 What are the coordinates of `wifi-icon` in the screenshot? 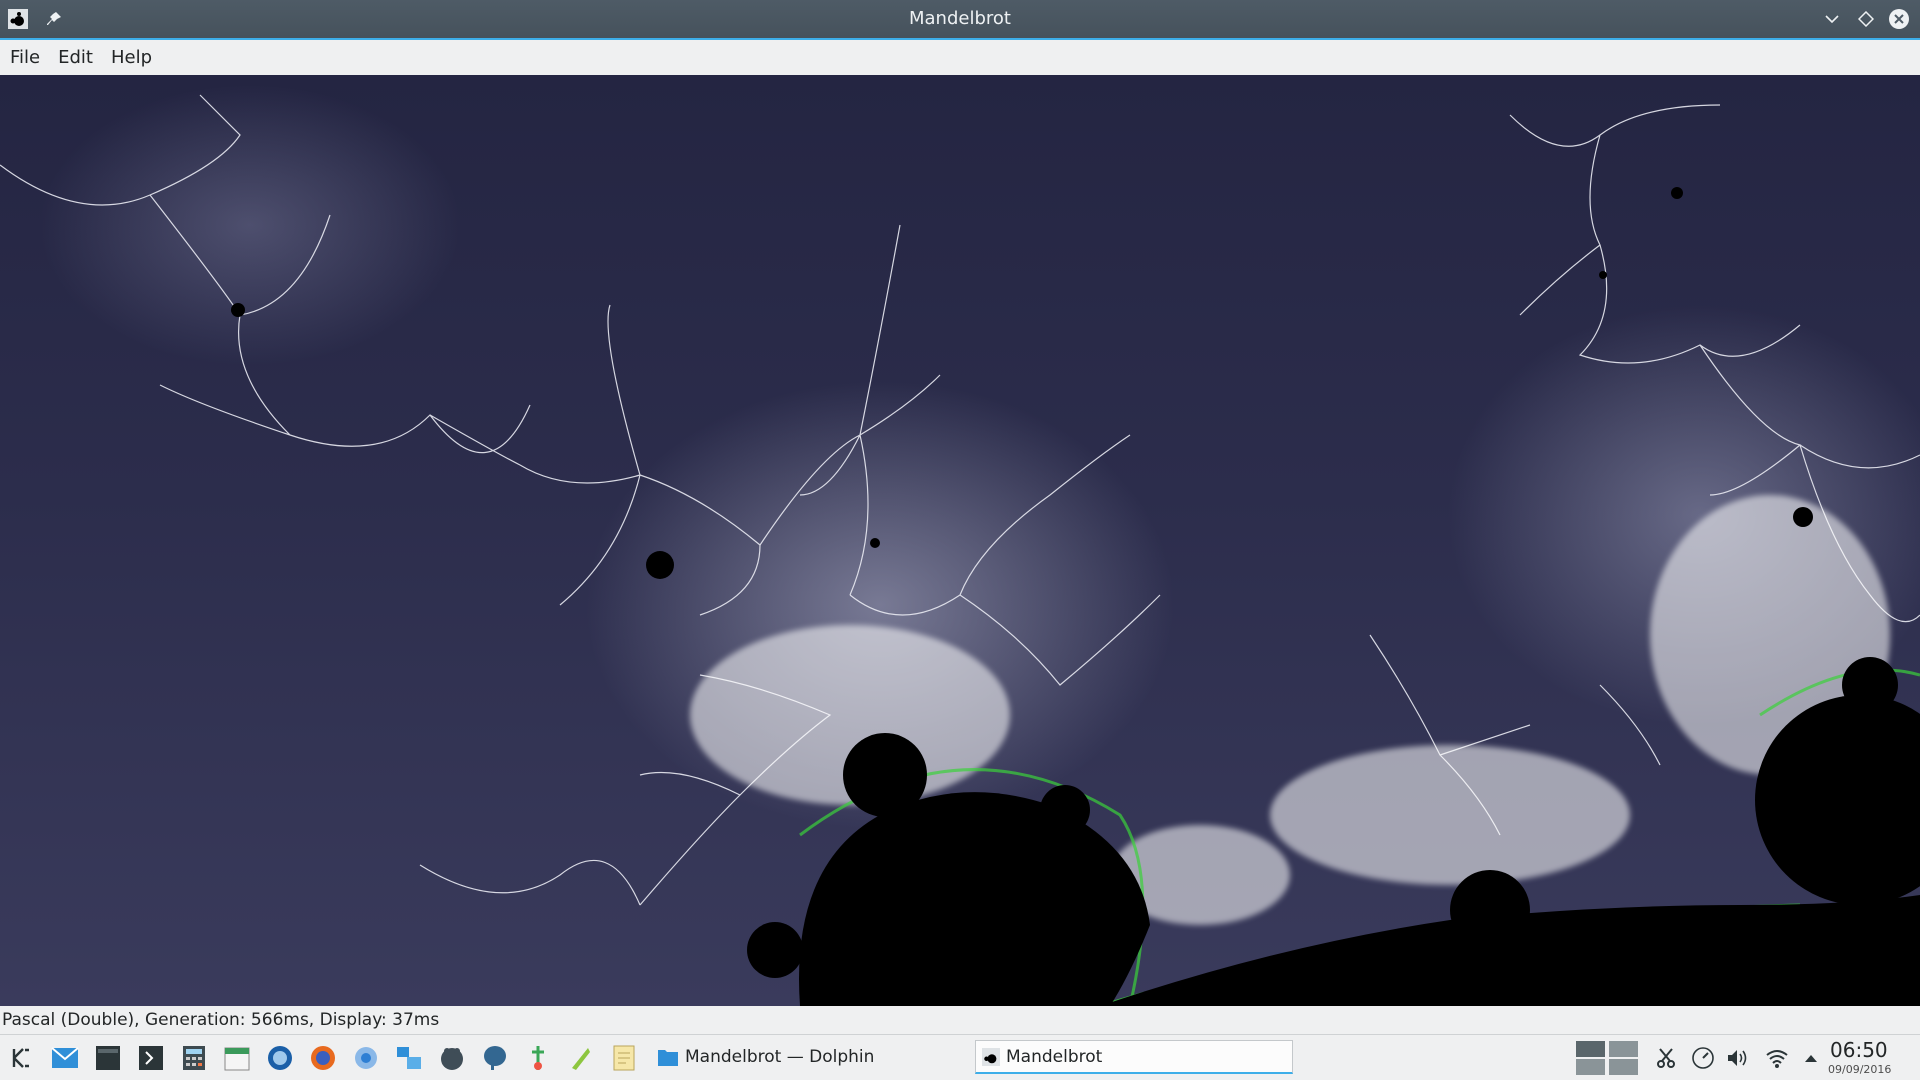 It's located at (1777, 1058).